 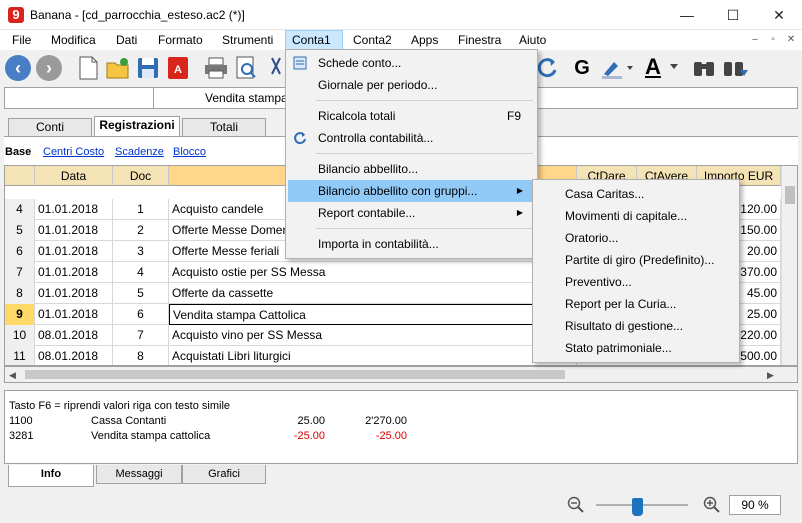 I want to click on menu-dati: Dati, so click(x=126, y=40).